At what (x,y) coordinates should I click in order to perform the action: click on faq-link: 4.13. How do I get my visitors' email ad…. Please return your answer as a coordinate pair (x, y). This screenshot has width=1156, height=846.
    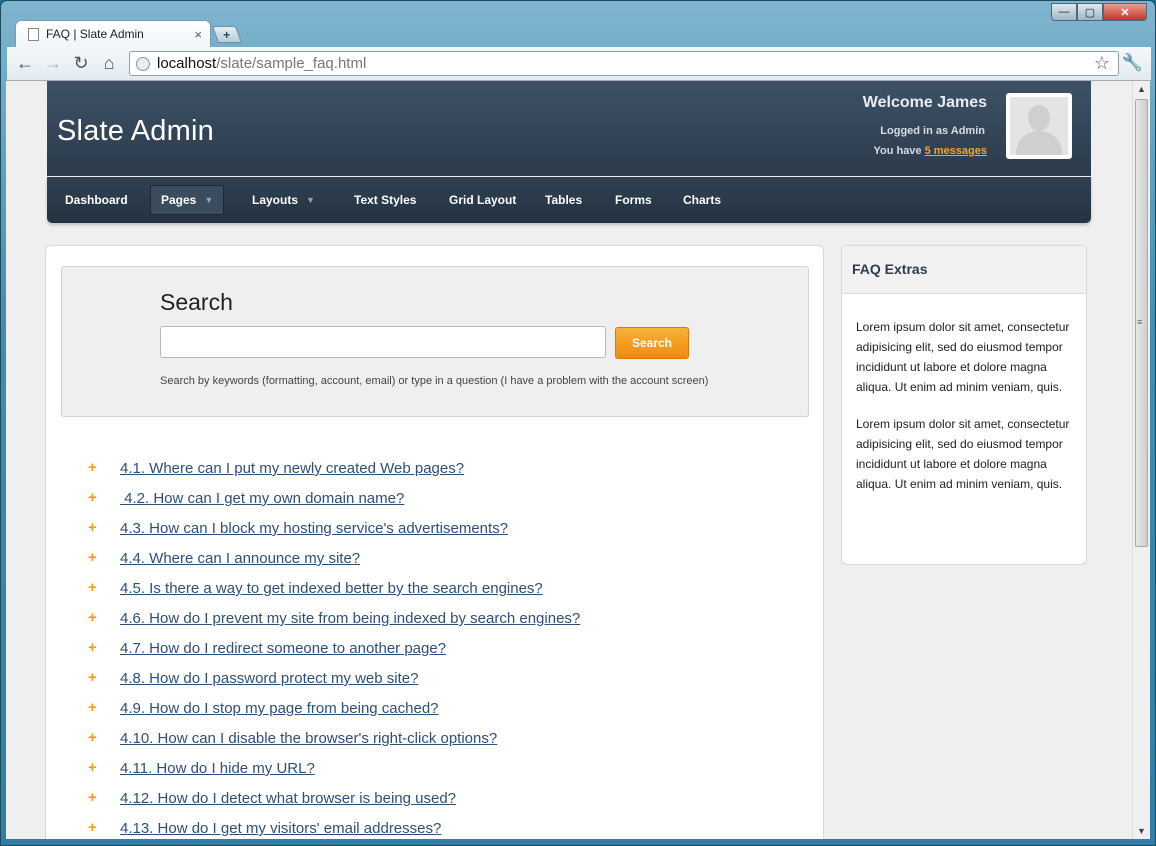
    Looking at the image, I should click on (280, 828).